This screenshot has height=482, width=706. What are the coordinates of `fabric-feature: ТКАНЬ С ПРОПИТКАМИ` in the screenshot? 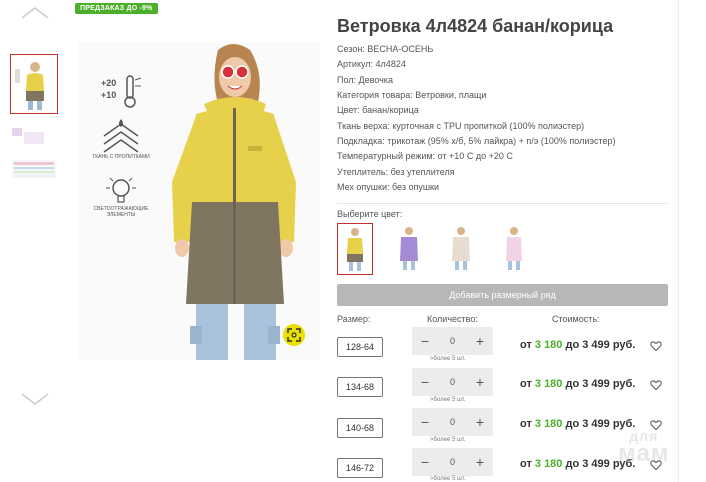 It's located at (121, 139).